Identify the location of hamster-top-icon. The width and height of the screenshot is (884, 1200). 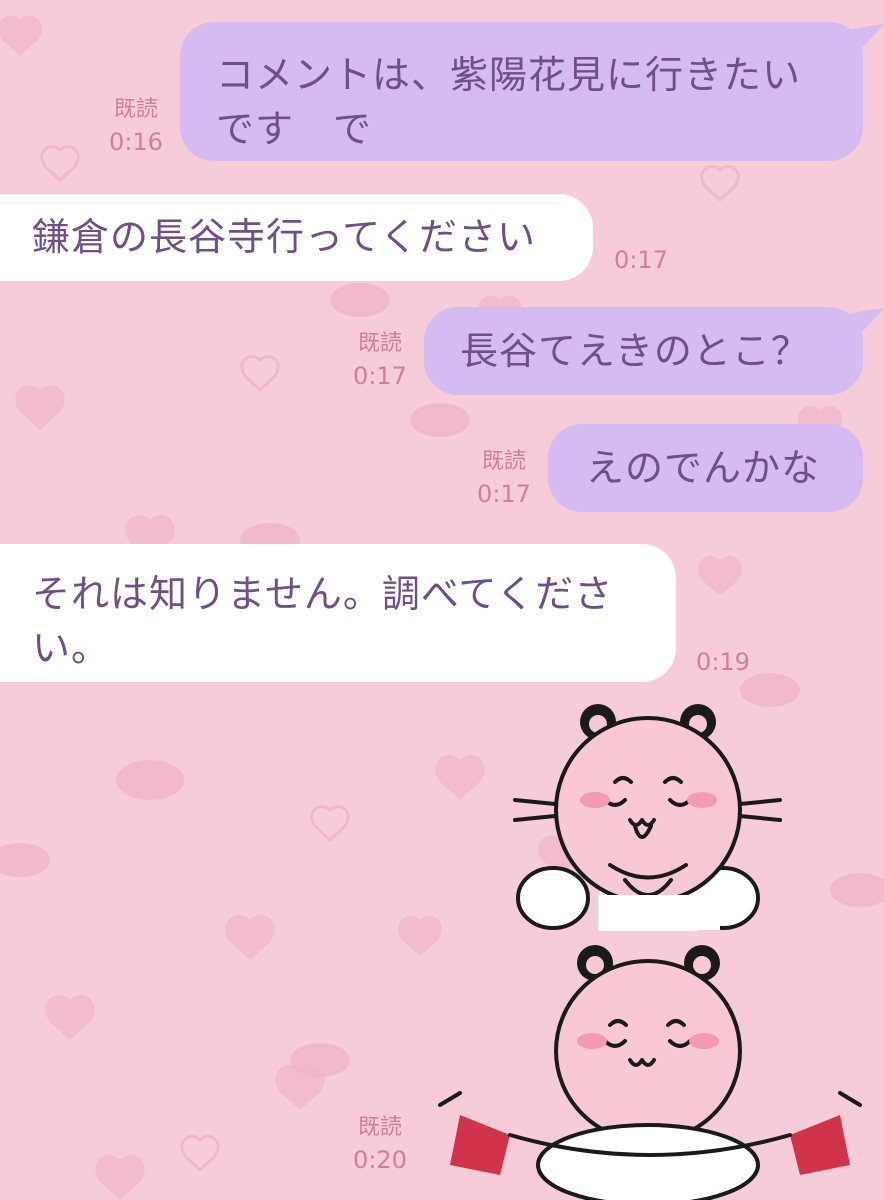
(647, 817).